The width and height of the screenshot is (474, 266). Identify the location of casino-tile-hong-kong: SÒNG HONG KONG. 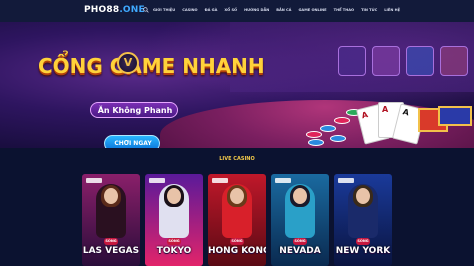
(237, 220).